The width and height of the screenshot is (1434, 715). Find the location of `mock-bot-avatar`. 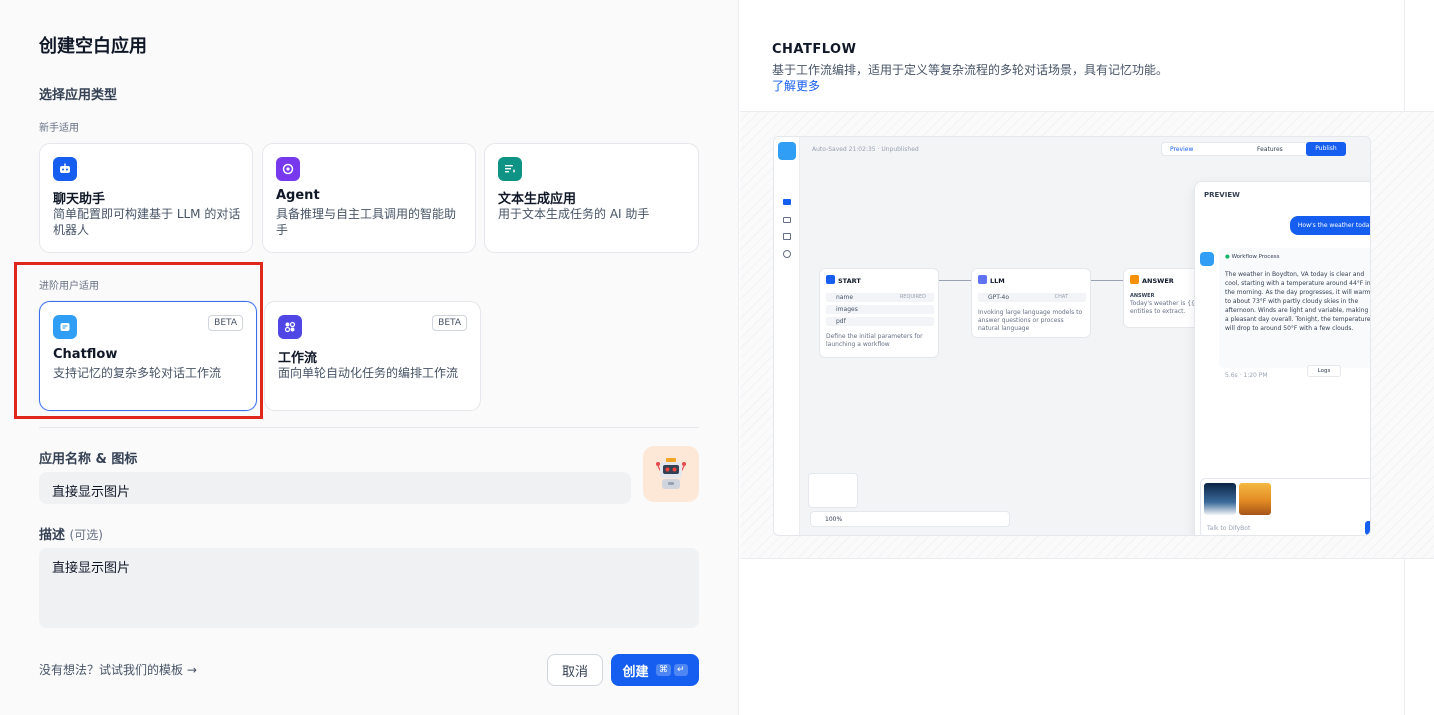

mock-bot-avatar is located at coordinates (1207, 259).